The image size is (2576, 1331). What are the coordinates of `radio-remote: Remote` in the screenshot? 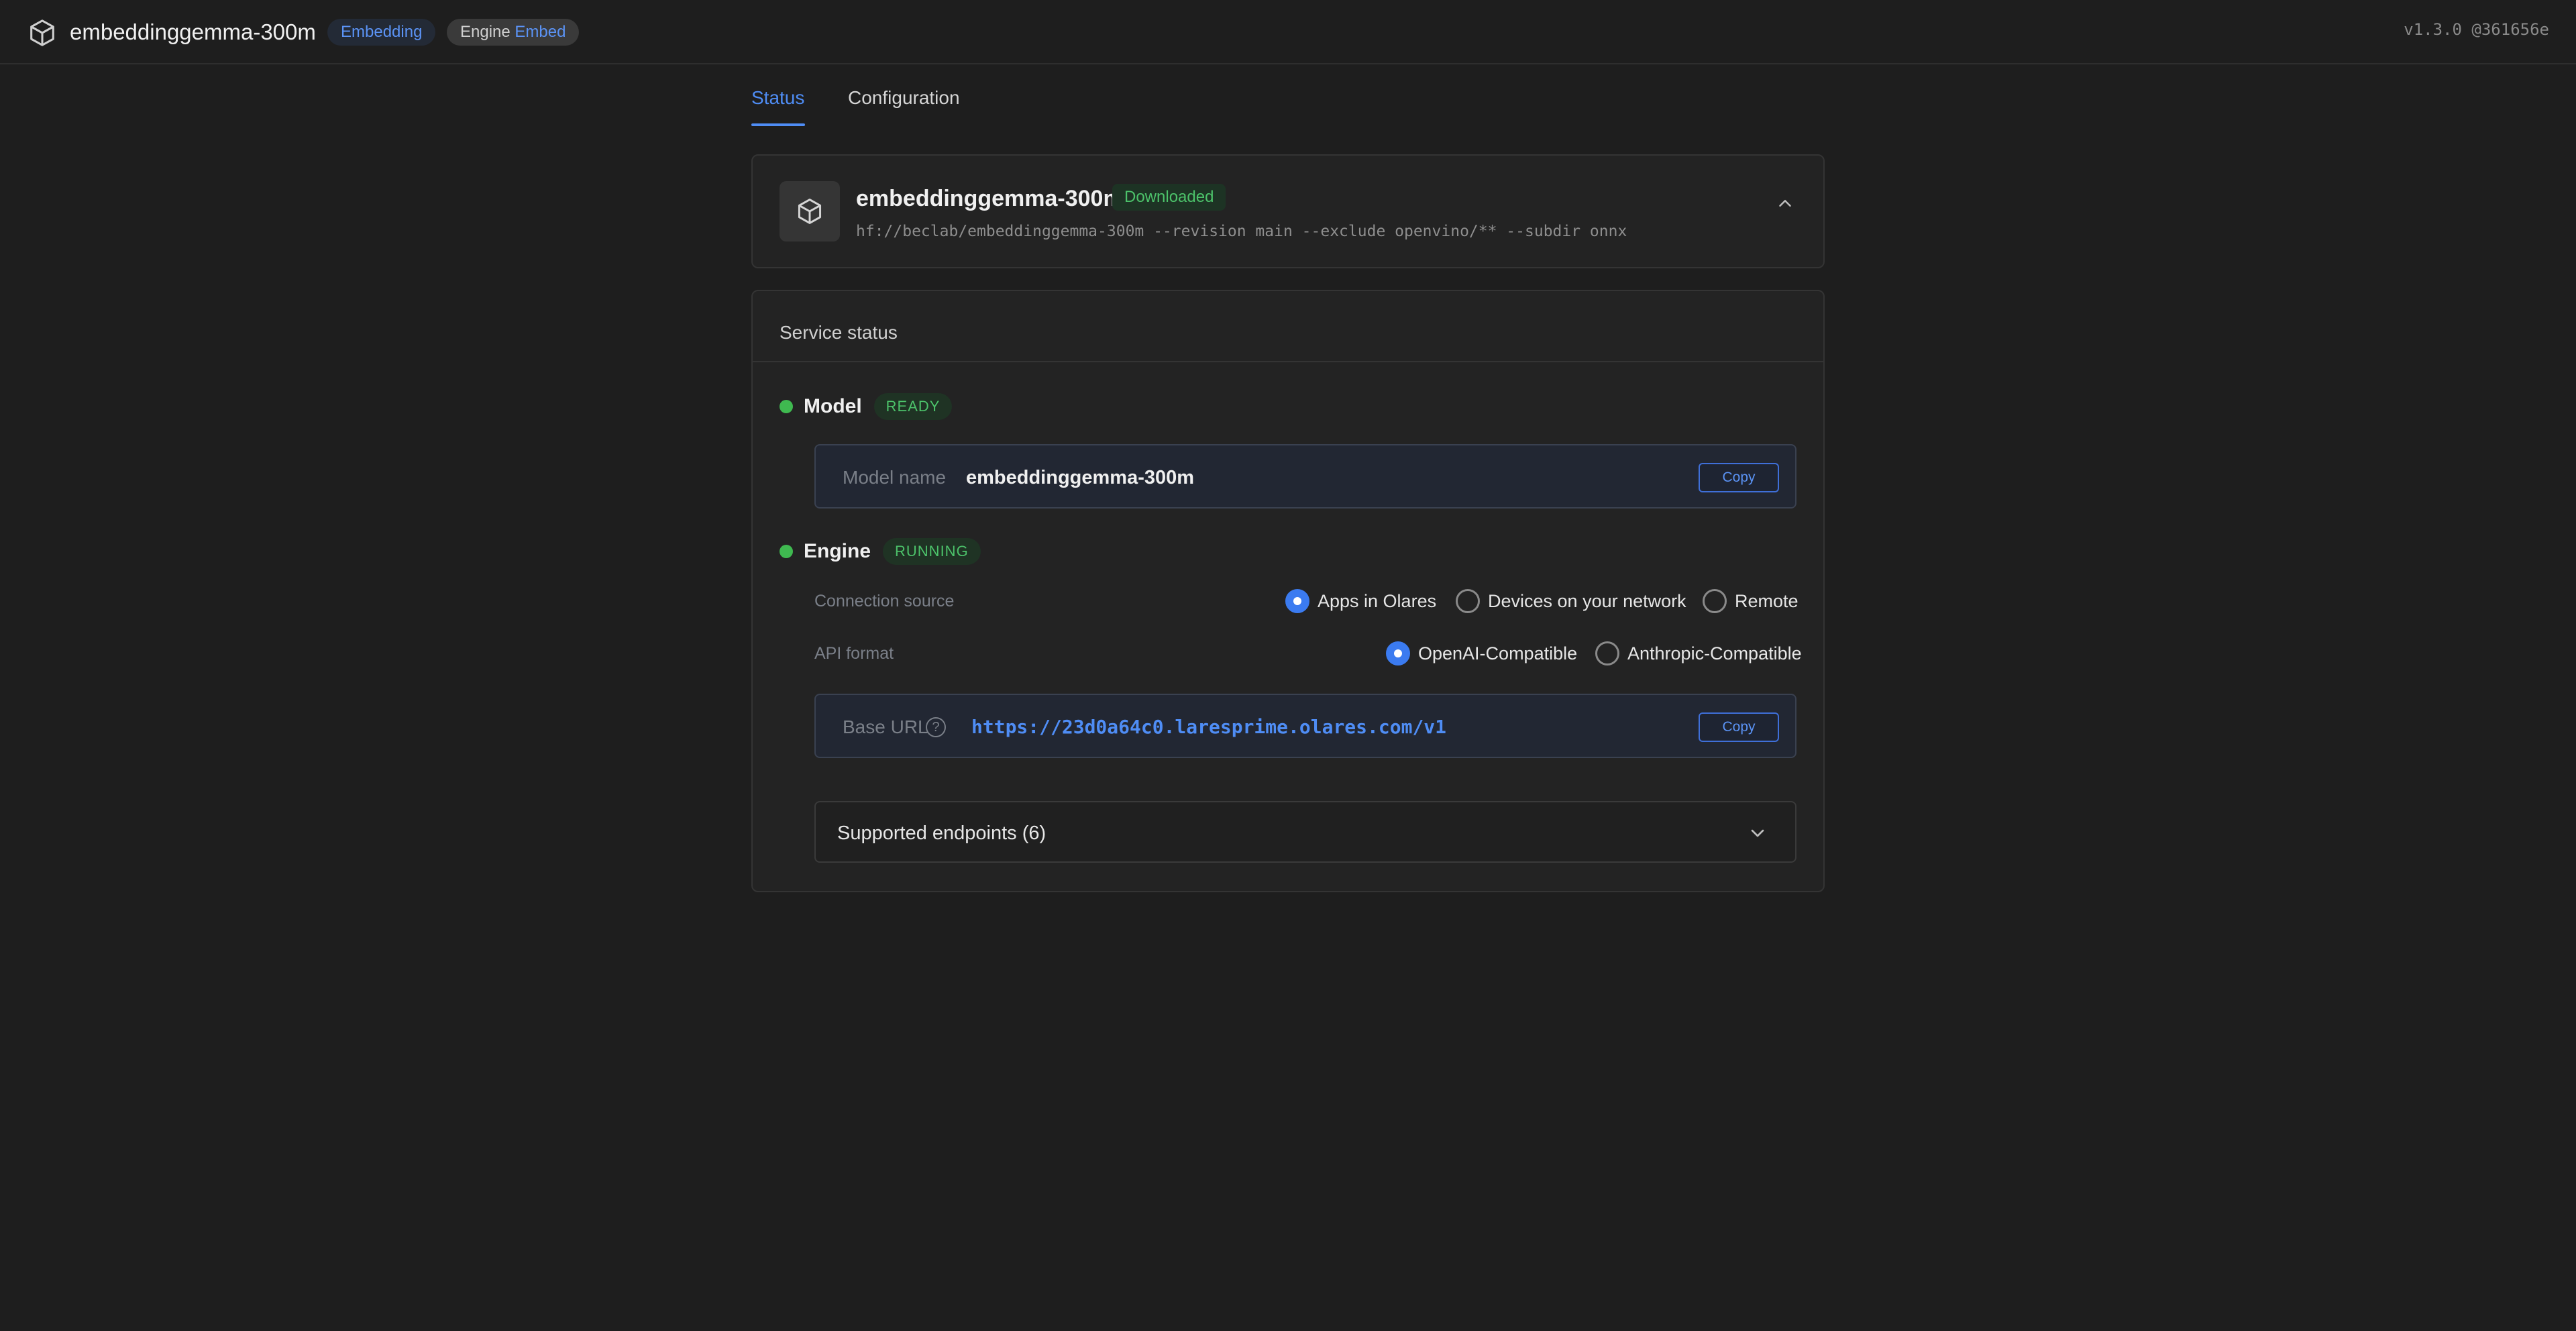 It's located at (1751, 601).